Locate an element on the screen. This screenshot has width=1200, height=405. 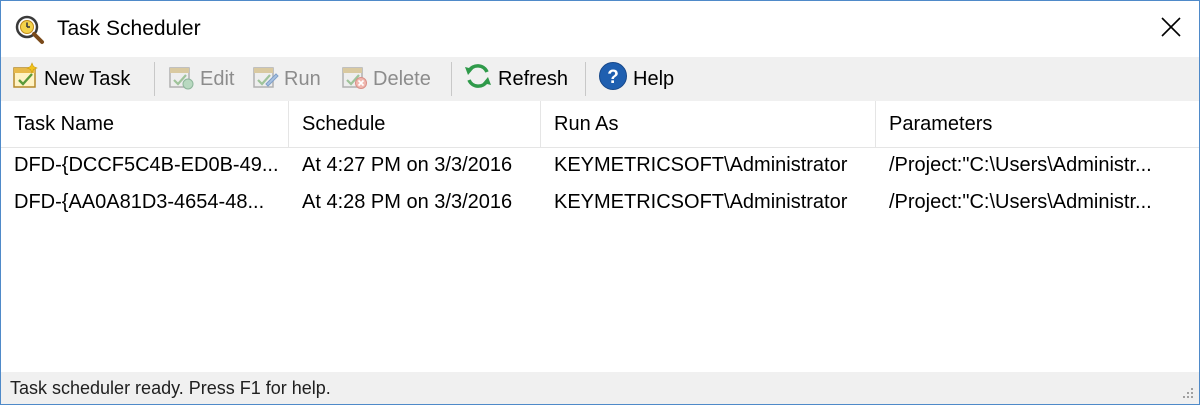
status-bar: Task scheduler ready. Press F1 for help. is located at coordinates (600, 388).